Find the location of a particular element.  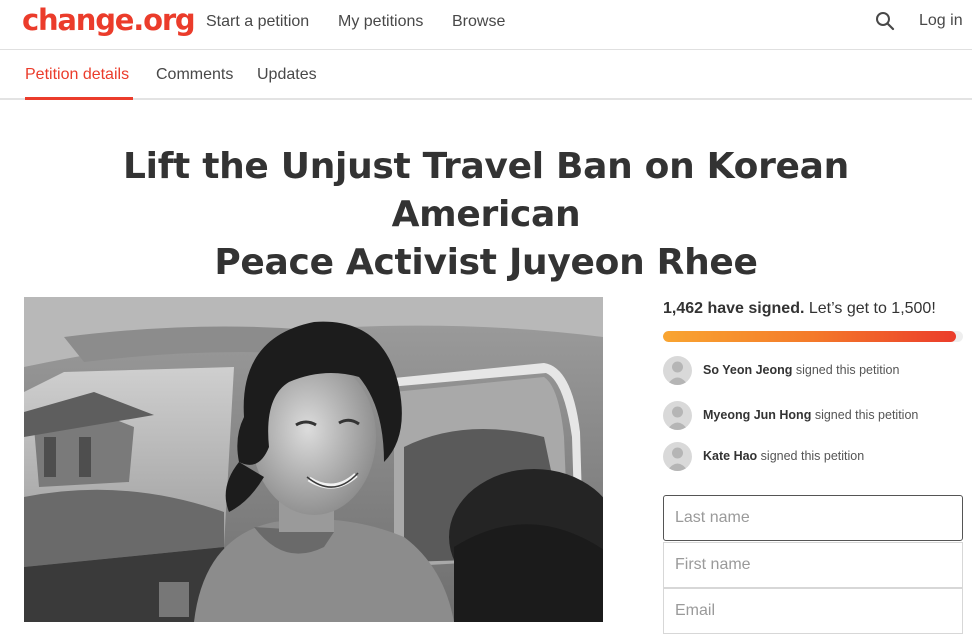

signature-progress-fill is located at coordinates (809, 336).